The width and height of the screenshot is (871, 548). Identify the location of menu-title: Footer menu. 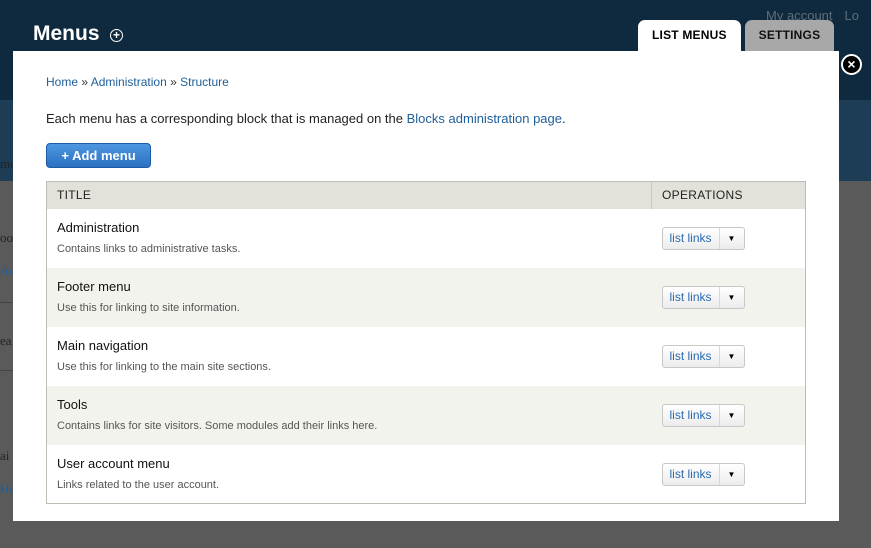
(94, 286).